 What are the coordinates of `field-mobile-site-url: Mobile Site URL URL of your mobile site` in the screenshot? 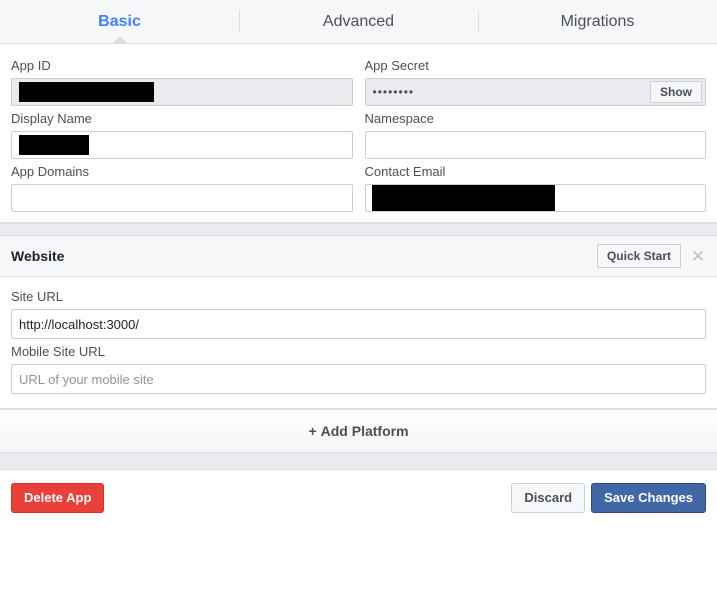 It's located at (358, 369).